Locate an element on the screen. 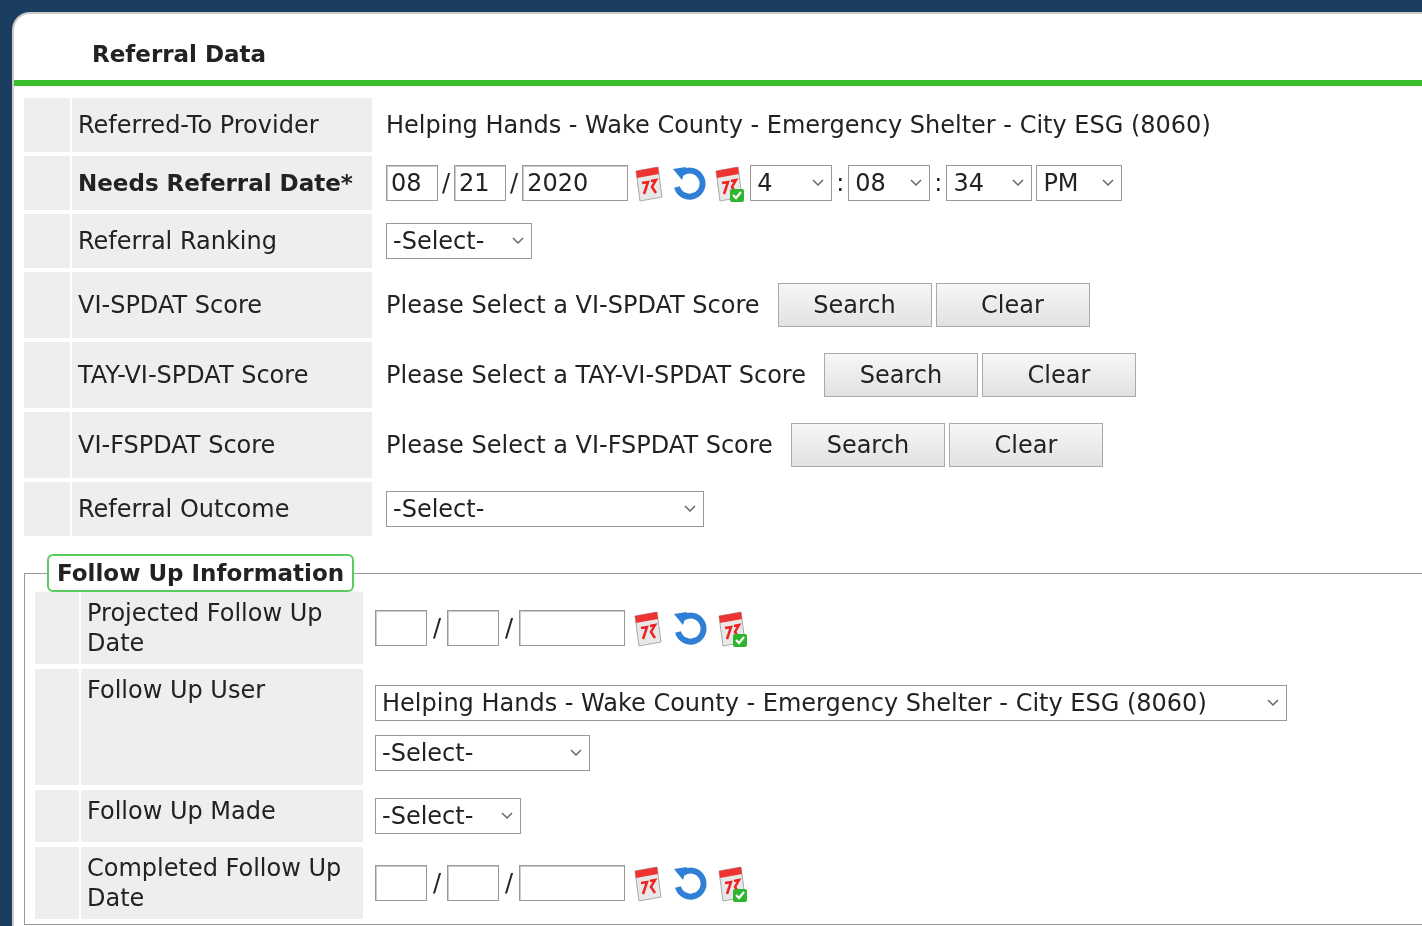 This screenshot has width=1422, height=926. score-prompt: Please Select a VI-SPDAT Score is located at coordinates (573, 305).